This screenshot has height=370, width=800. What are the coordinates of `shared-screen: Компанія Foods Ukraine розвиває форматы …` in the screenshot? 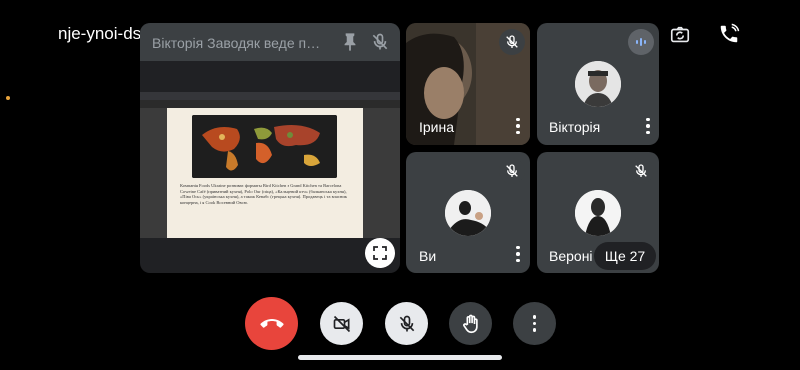 It's located at (270, 160).